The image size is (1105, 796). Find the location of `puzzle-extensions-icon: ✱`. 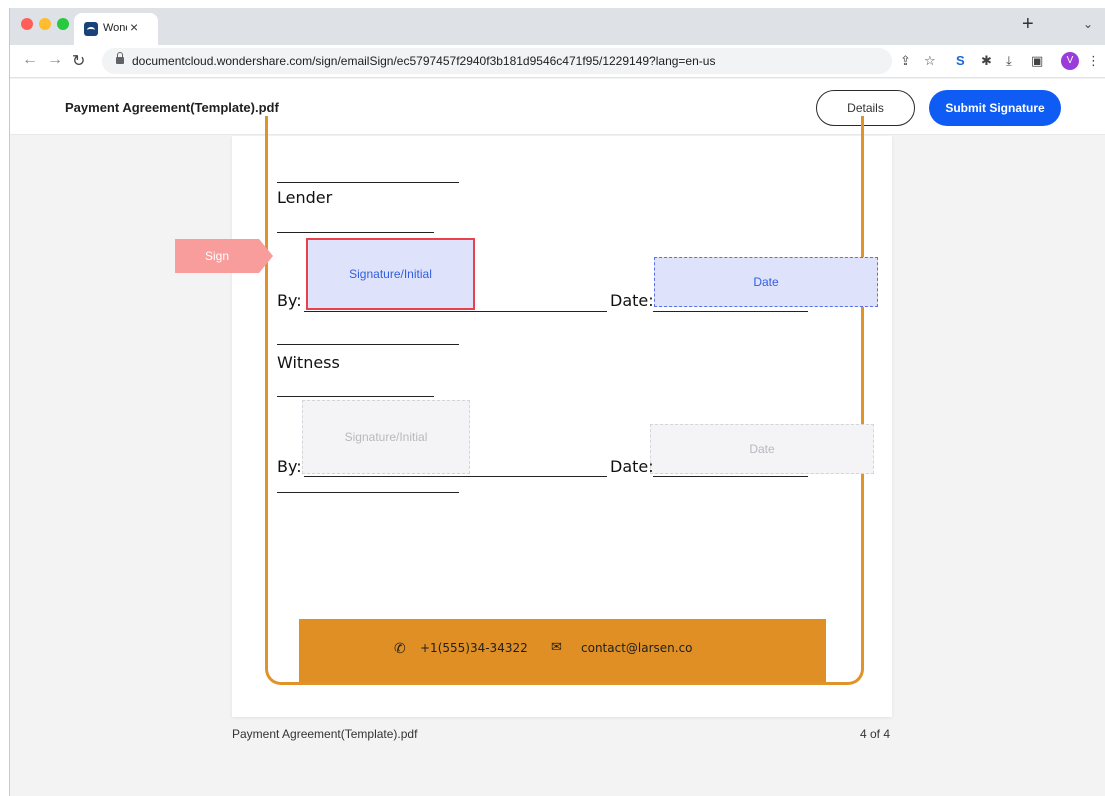

puzzle-extensions-icon: ✱ is located at coordinates (986, 61).